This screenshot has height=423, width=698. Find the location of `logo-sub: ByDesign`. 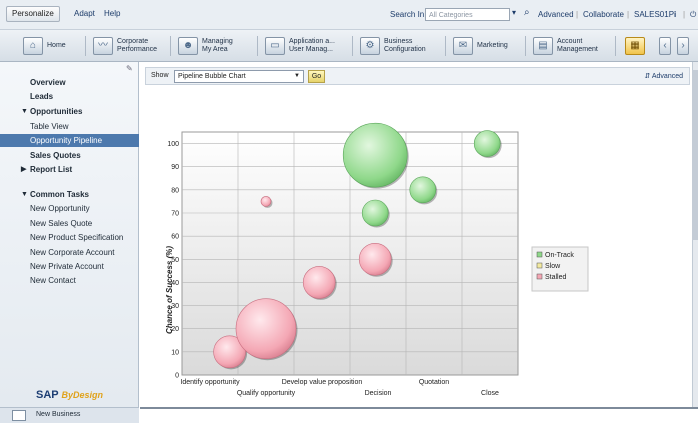

logo-sub: ByDesign is located at coordinates (82, 395).